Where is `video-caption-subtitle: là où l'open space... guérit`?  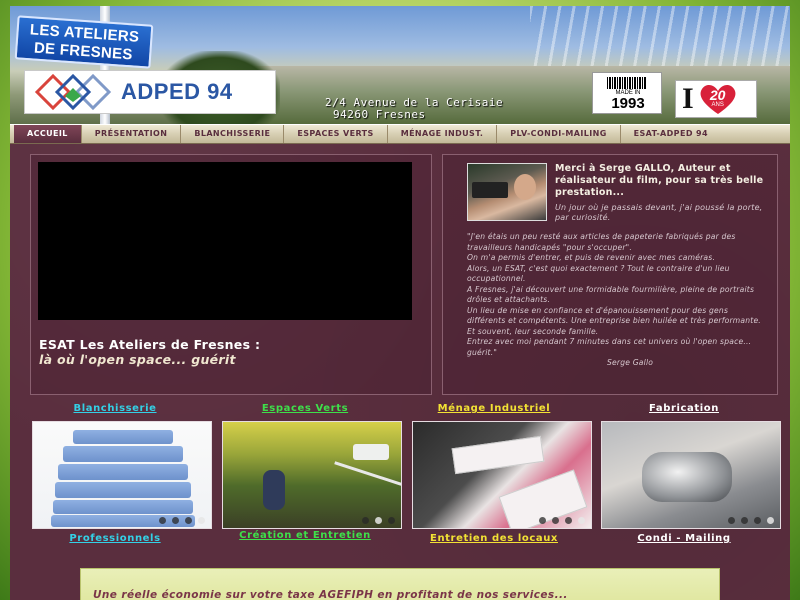 video-caption-subtitle: là où l'open space... guérit is located at coordinates (137, 359).